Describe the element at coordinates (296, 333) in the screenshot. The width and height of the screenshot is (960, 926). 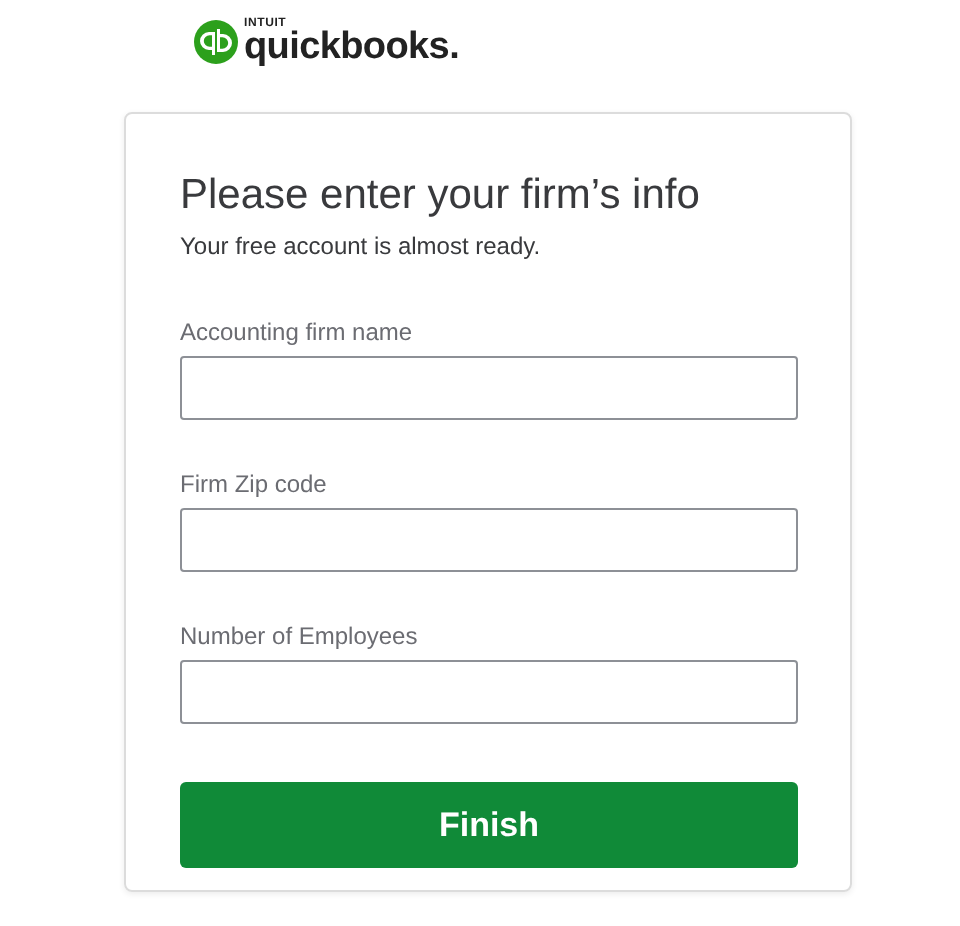
I see `field-label: Accounting firm name` at that location.